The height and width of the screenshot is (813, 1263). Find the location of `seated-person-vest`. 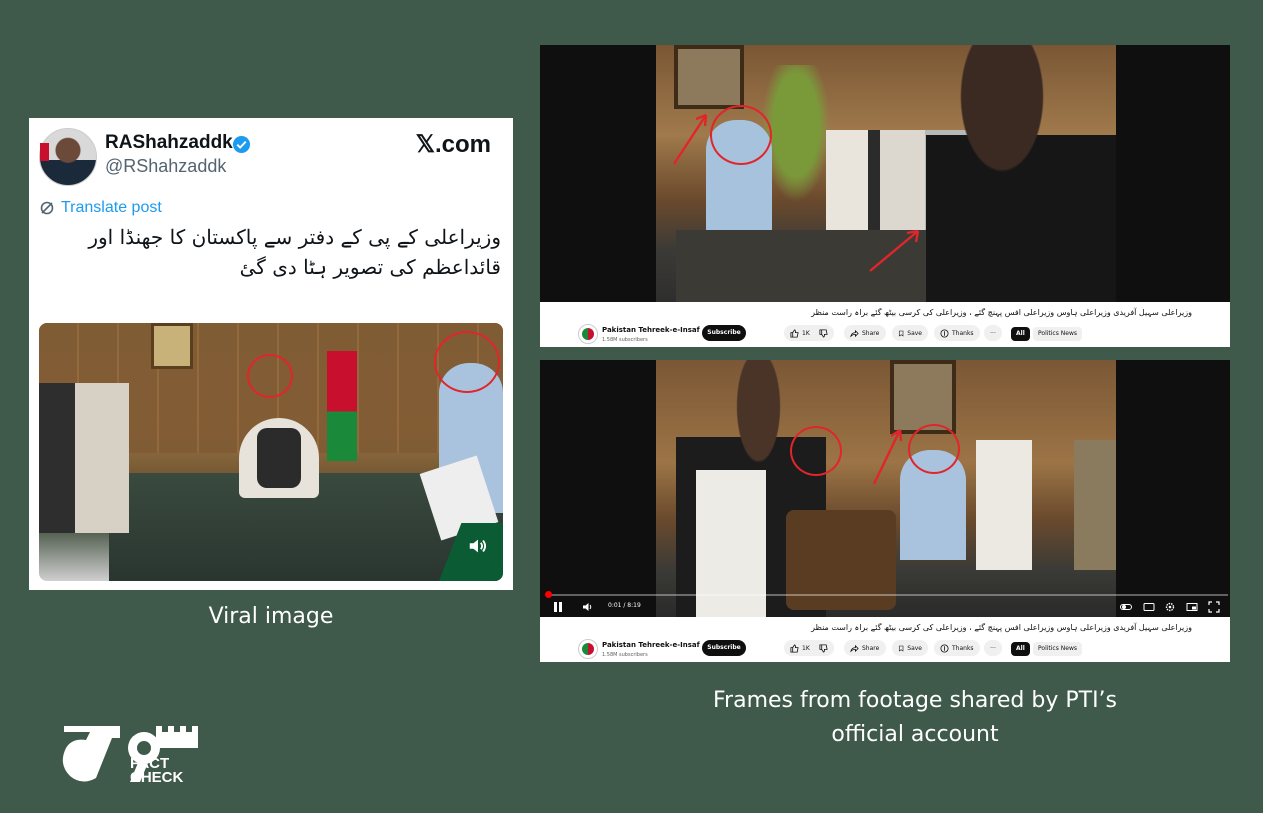

seated-person-vest is located at coordinates (279, 458).